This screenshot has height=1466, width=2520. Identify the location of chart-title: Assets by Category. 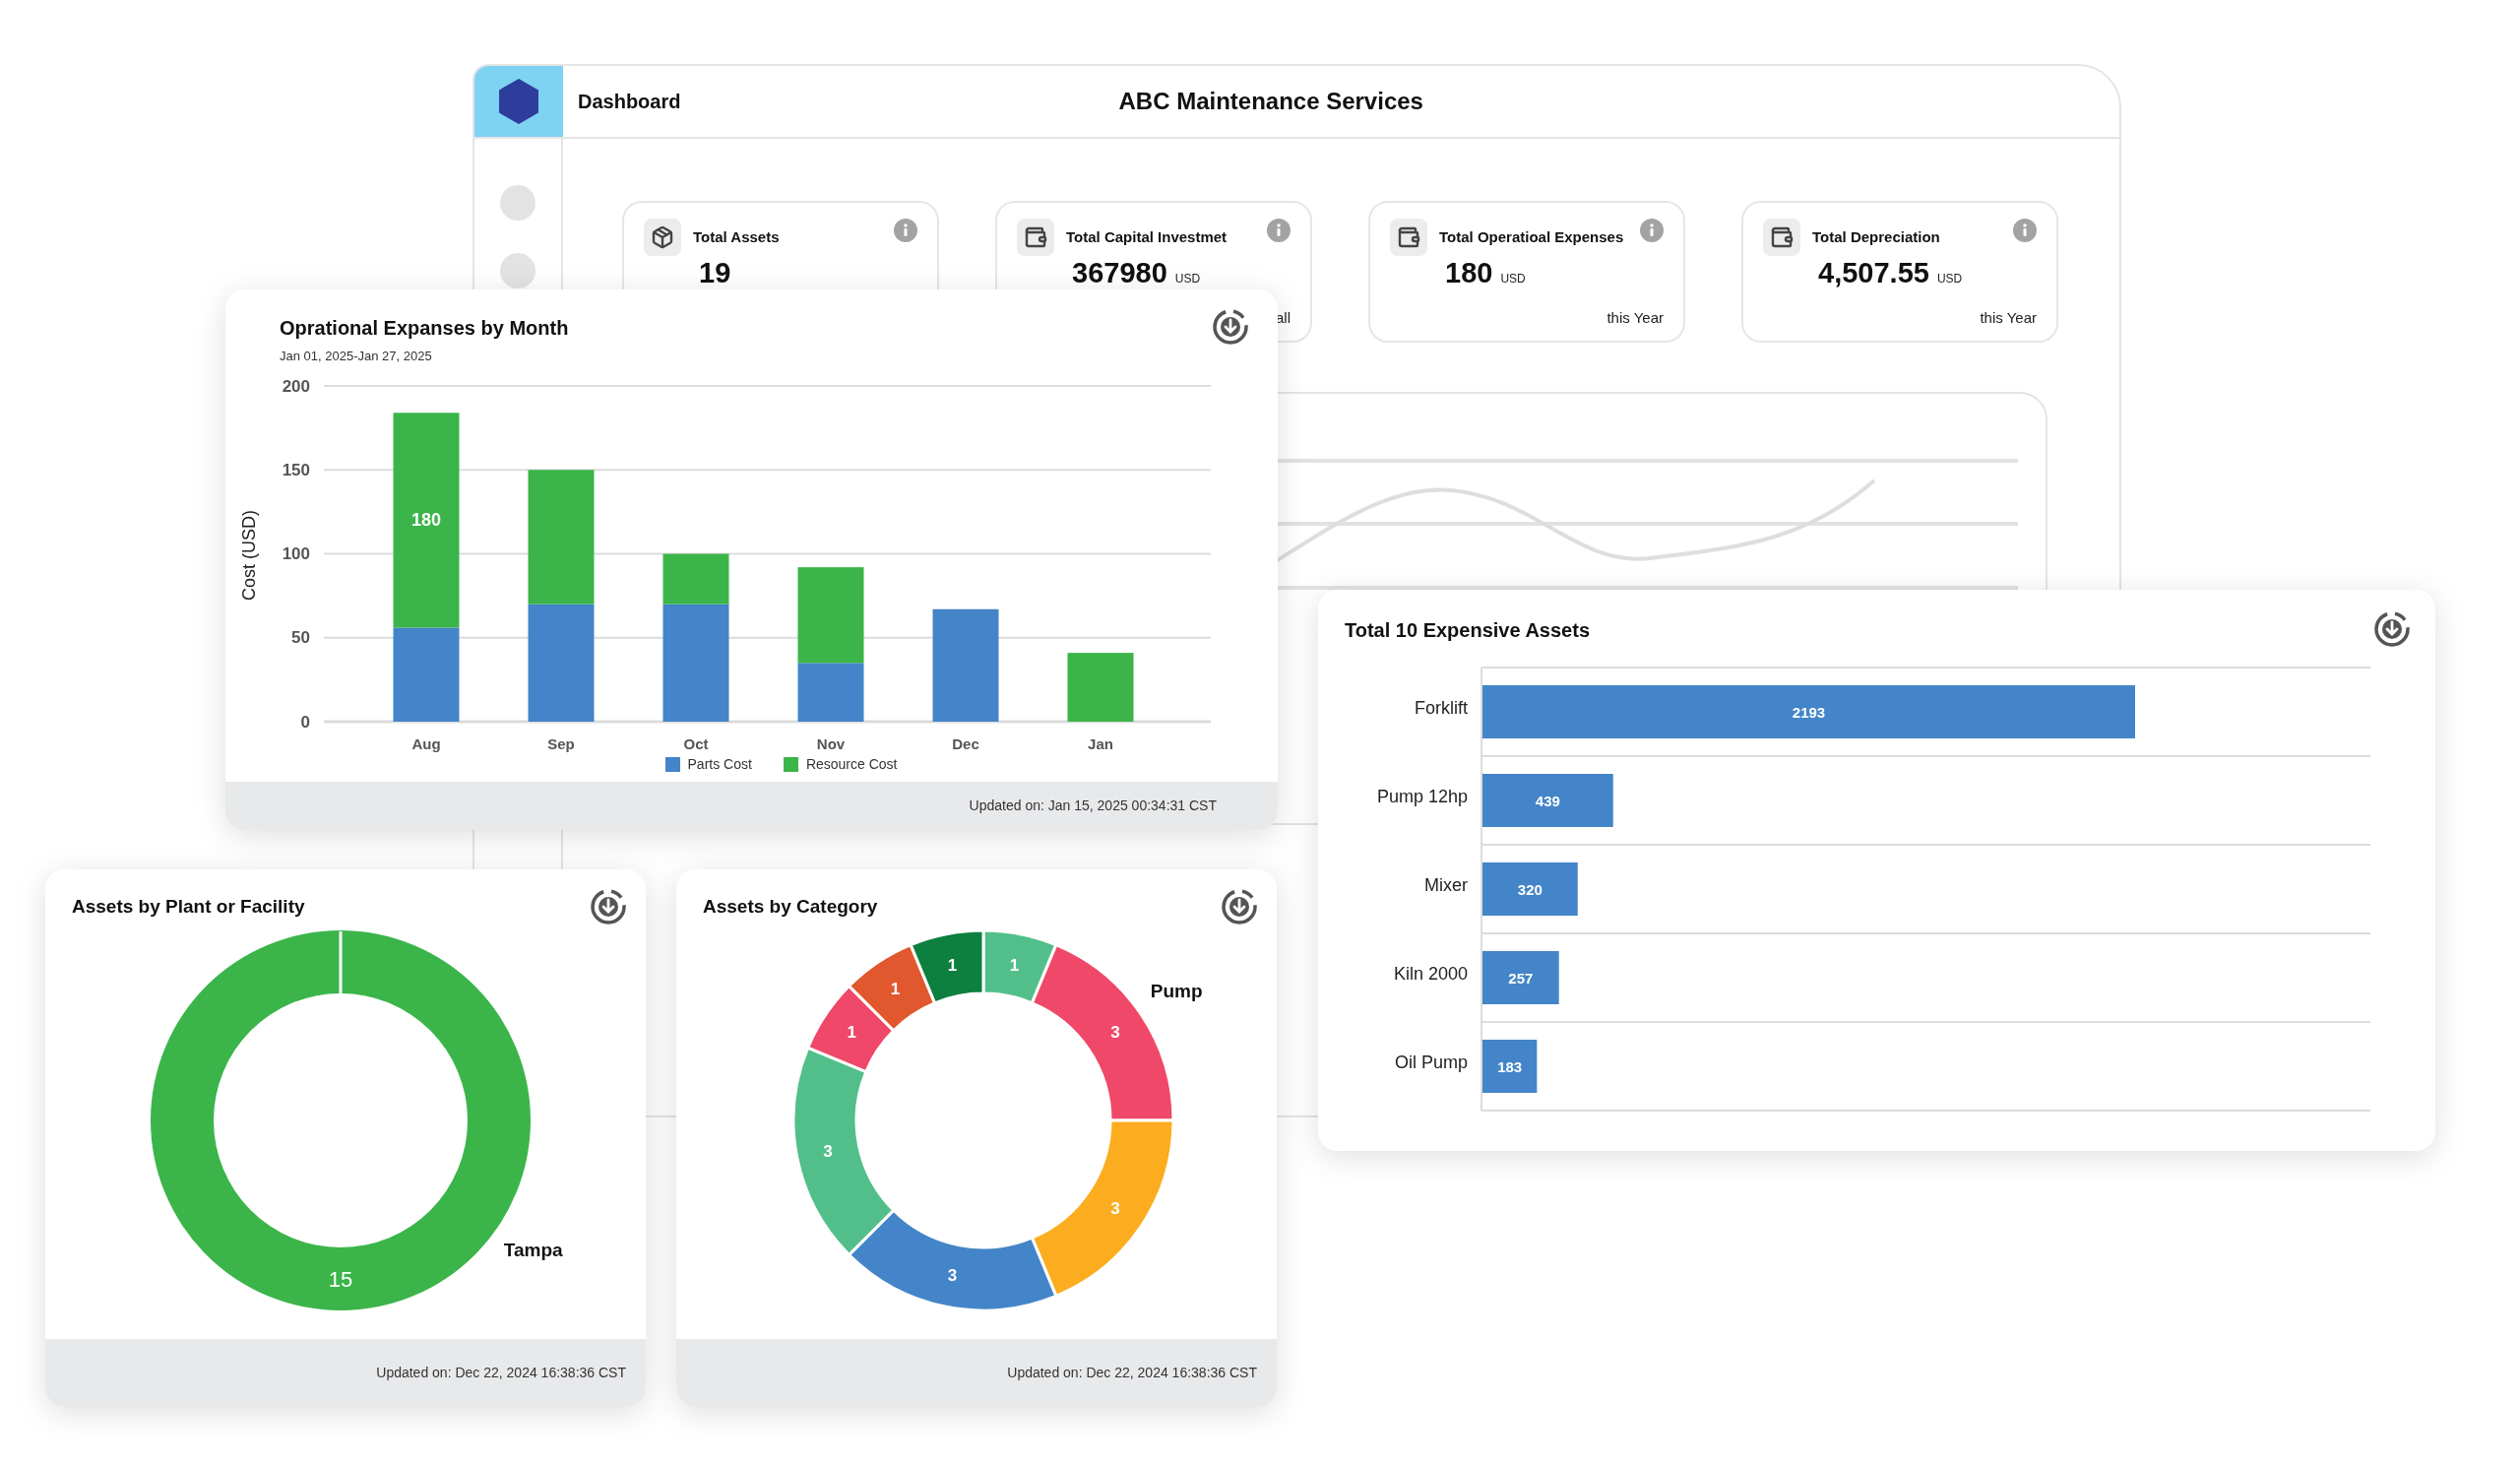
(790, 907).